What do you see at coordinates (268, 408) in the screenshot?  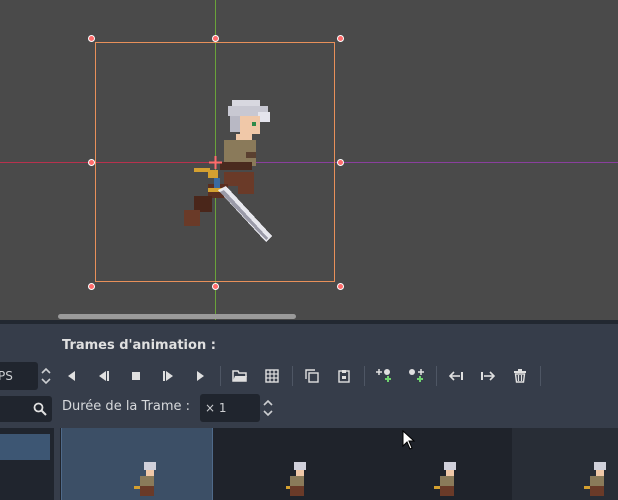 I see `duration-spinner-icon` at bounding box center [268, 408].